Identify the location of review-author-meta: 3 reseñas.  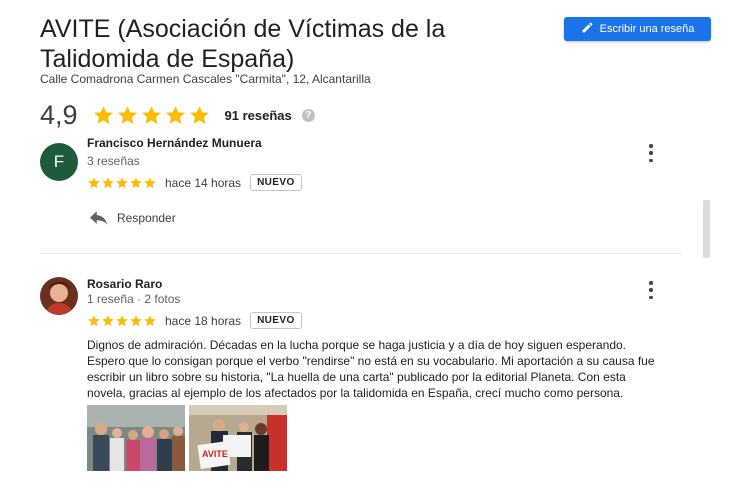
(113, 161).